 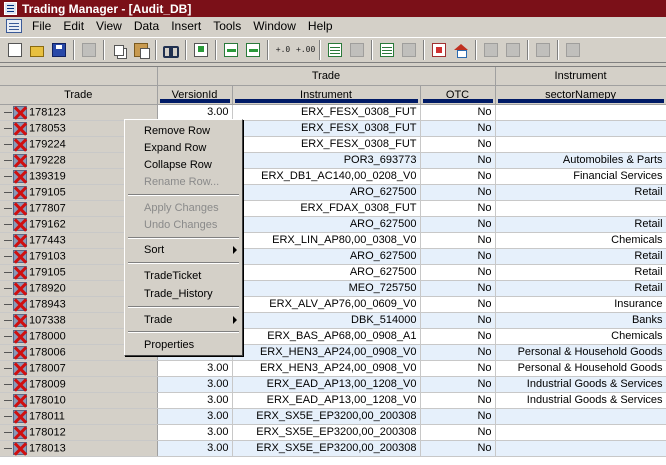 What do you see at coordinates (580, 95) in the screenshot?
I see `column-header-sector: sectorNamepy` at bounding box center [580, 95].